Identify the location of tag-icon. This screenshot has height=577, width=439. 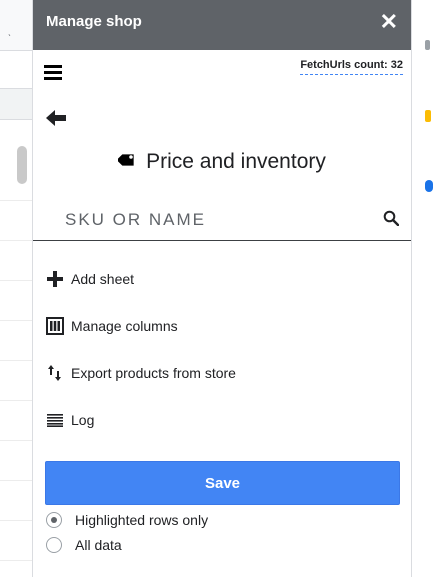
(126, 160).